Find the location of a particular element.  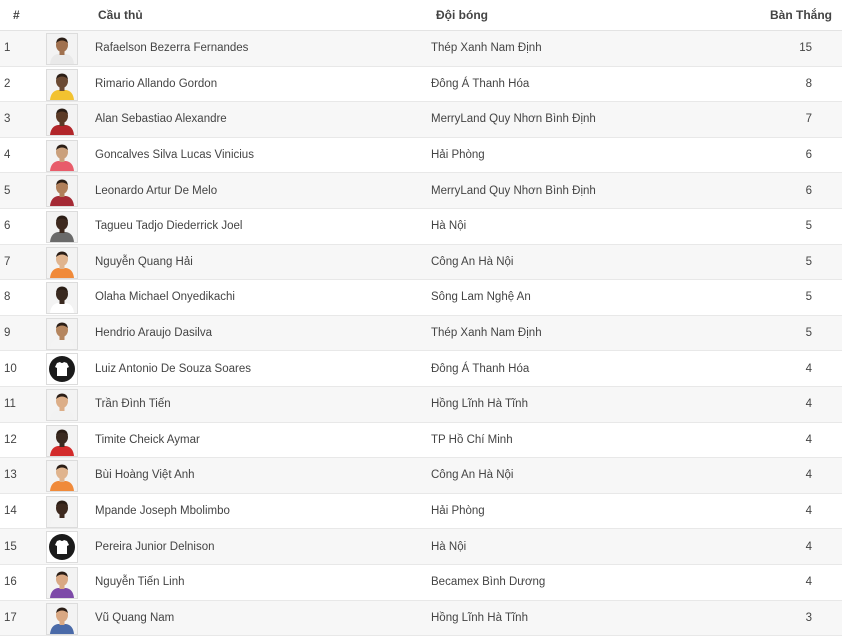

goals-cell: 8 is located at coordinates (808, 83).